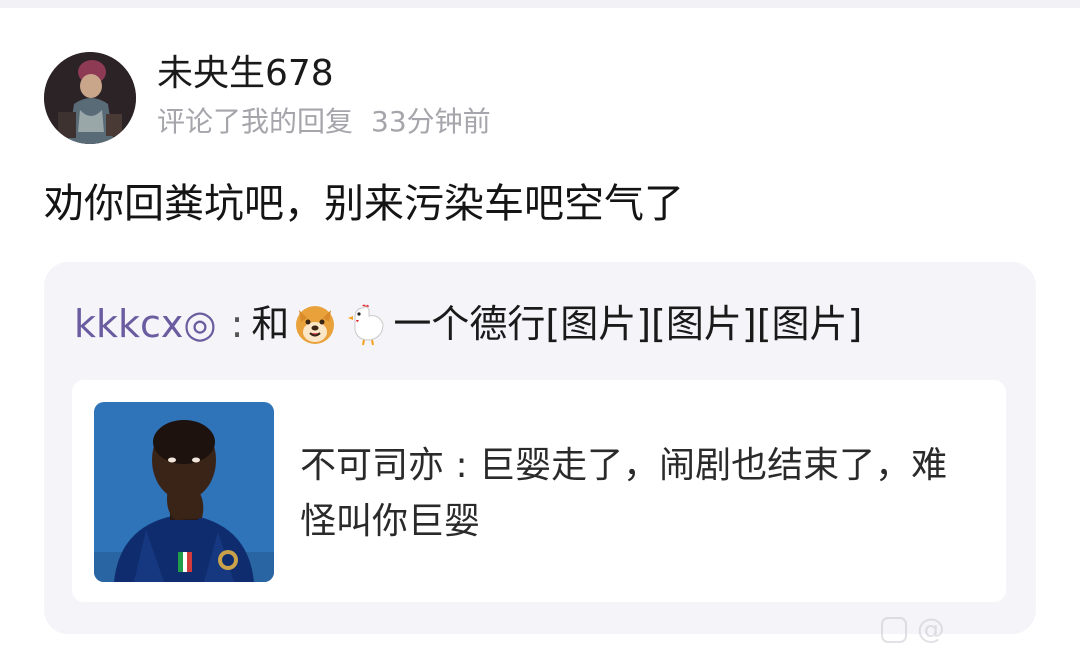  I want to click on user-avatar, so click(90, 98).